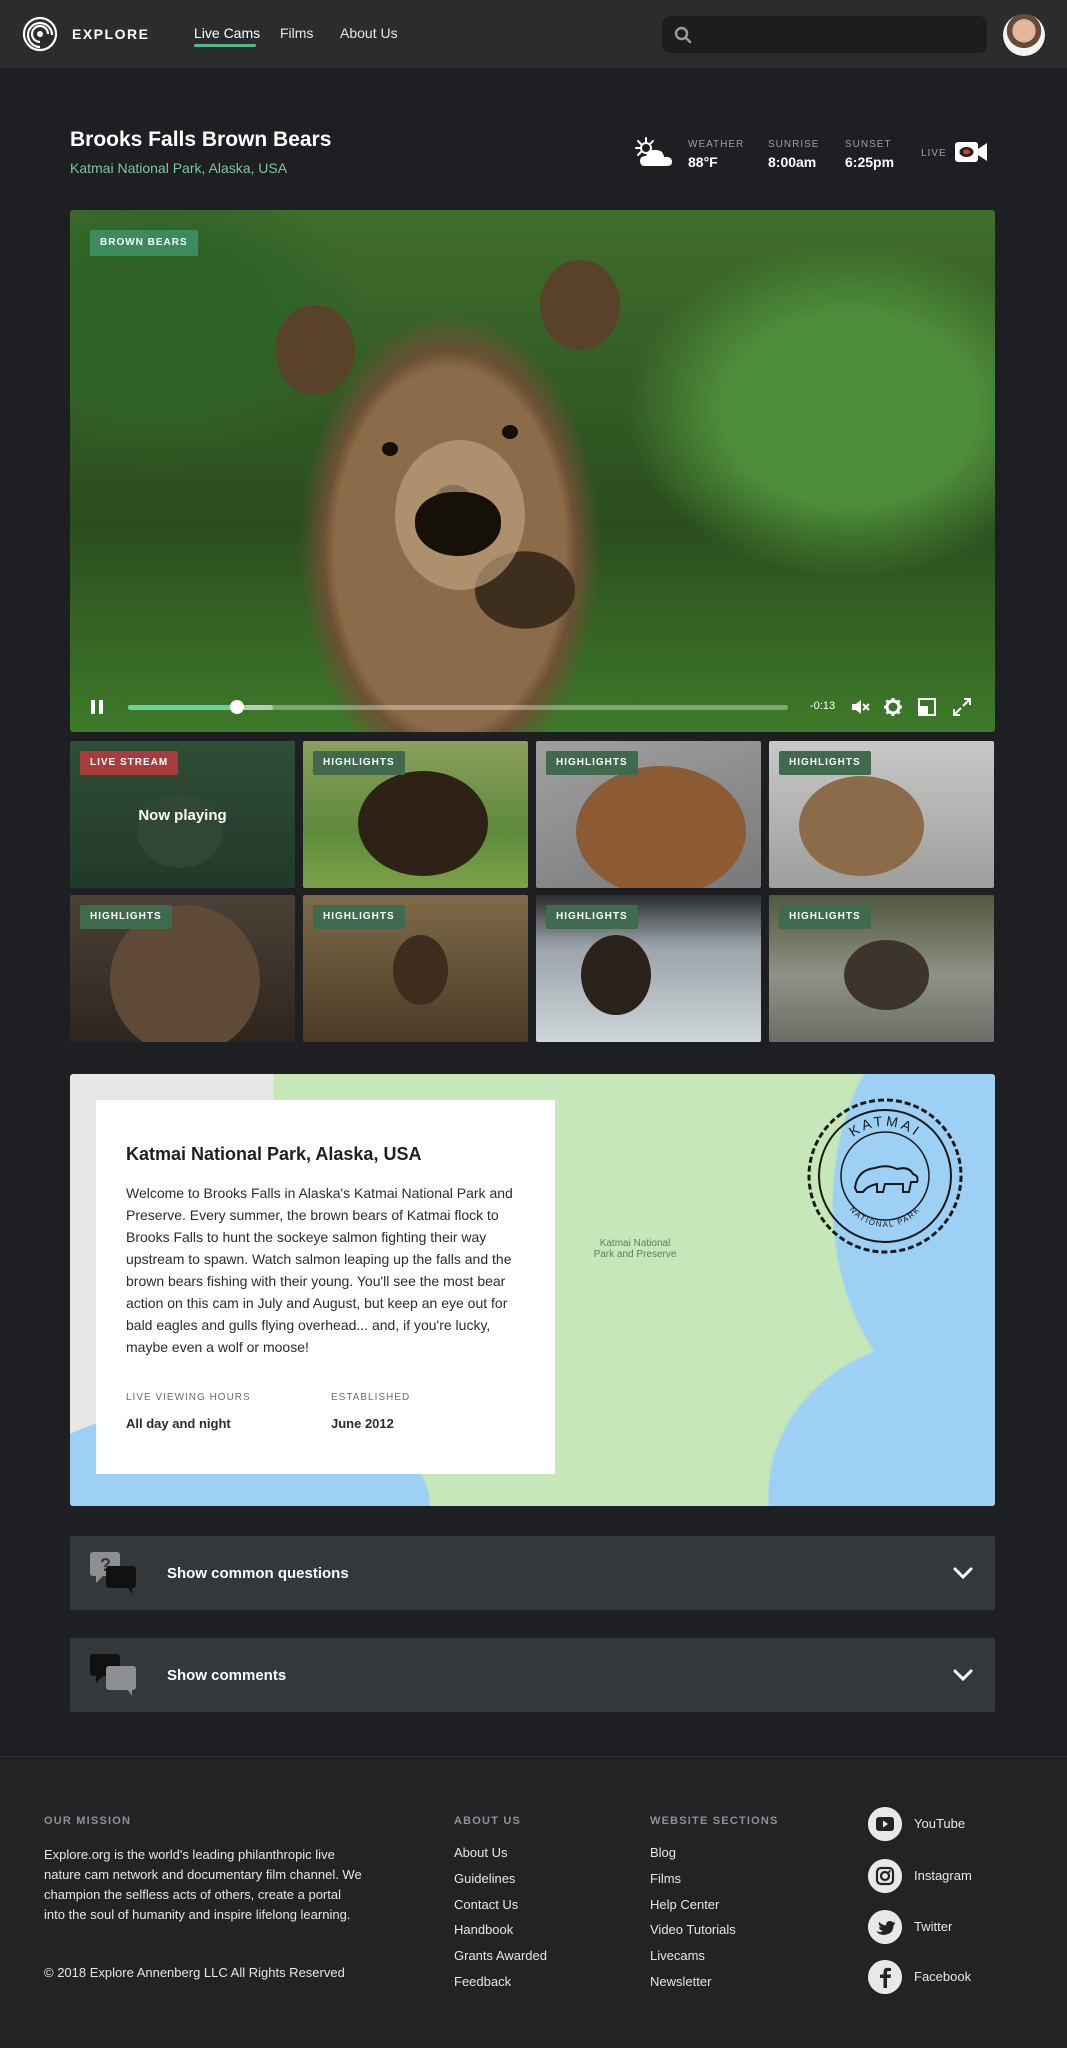 This screenshot has height=2048, width=1067. Describe the element at coordinates (532, 1573) in the screenshot. I see `common-questions-accordion: ? Show common questions` at that location.